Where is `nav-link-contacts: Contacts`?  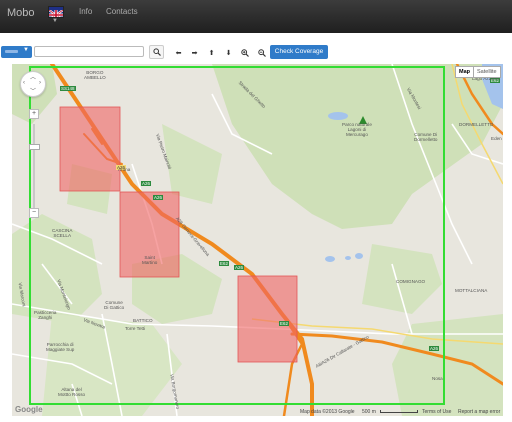
nav-link-contacts: Contacts is located at coordinates (122, 11).